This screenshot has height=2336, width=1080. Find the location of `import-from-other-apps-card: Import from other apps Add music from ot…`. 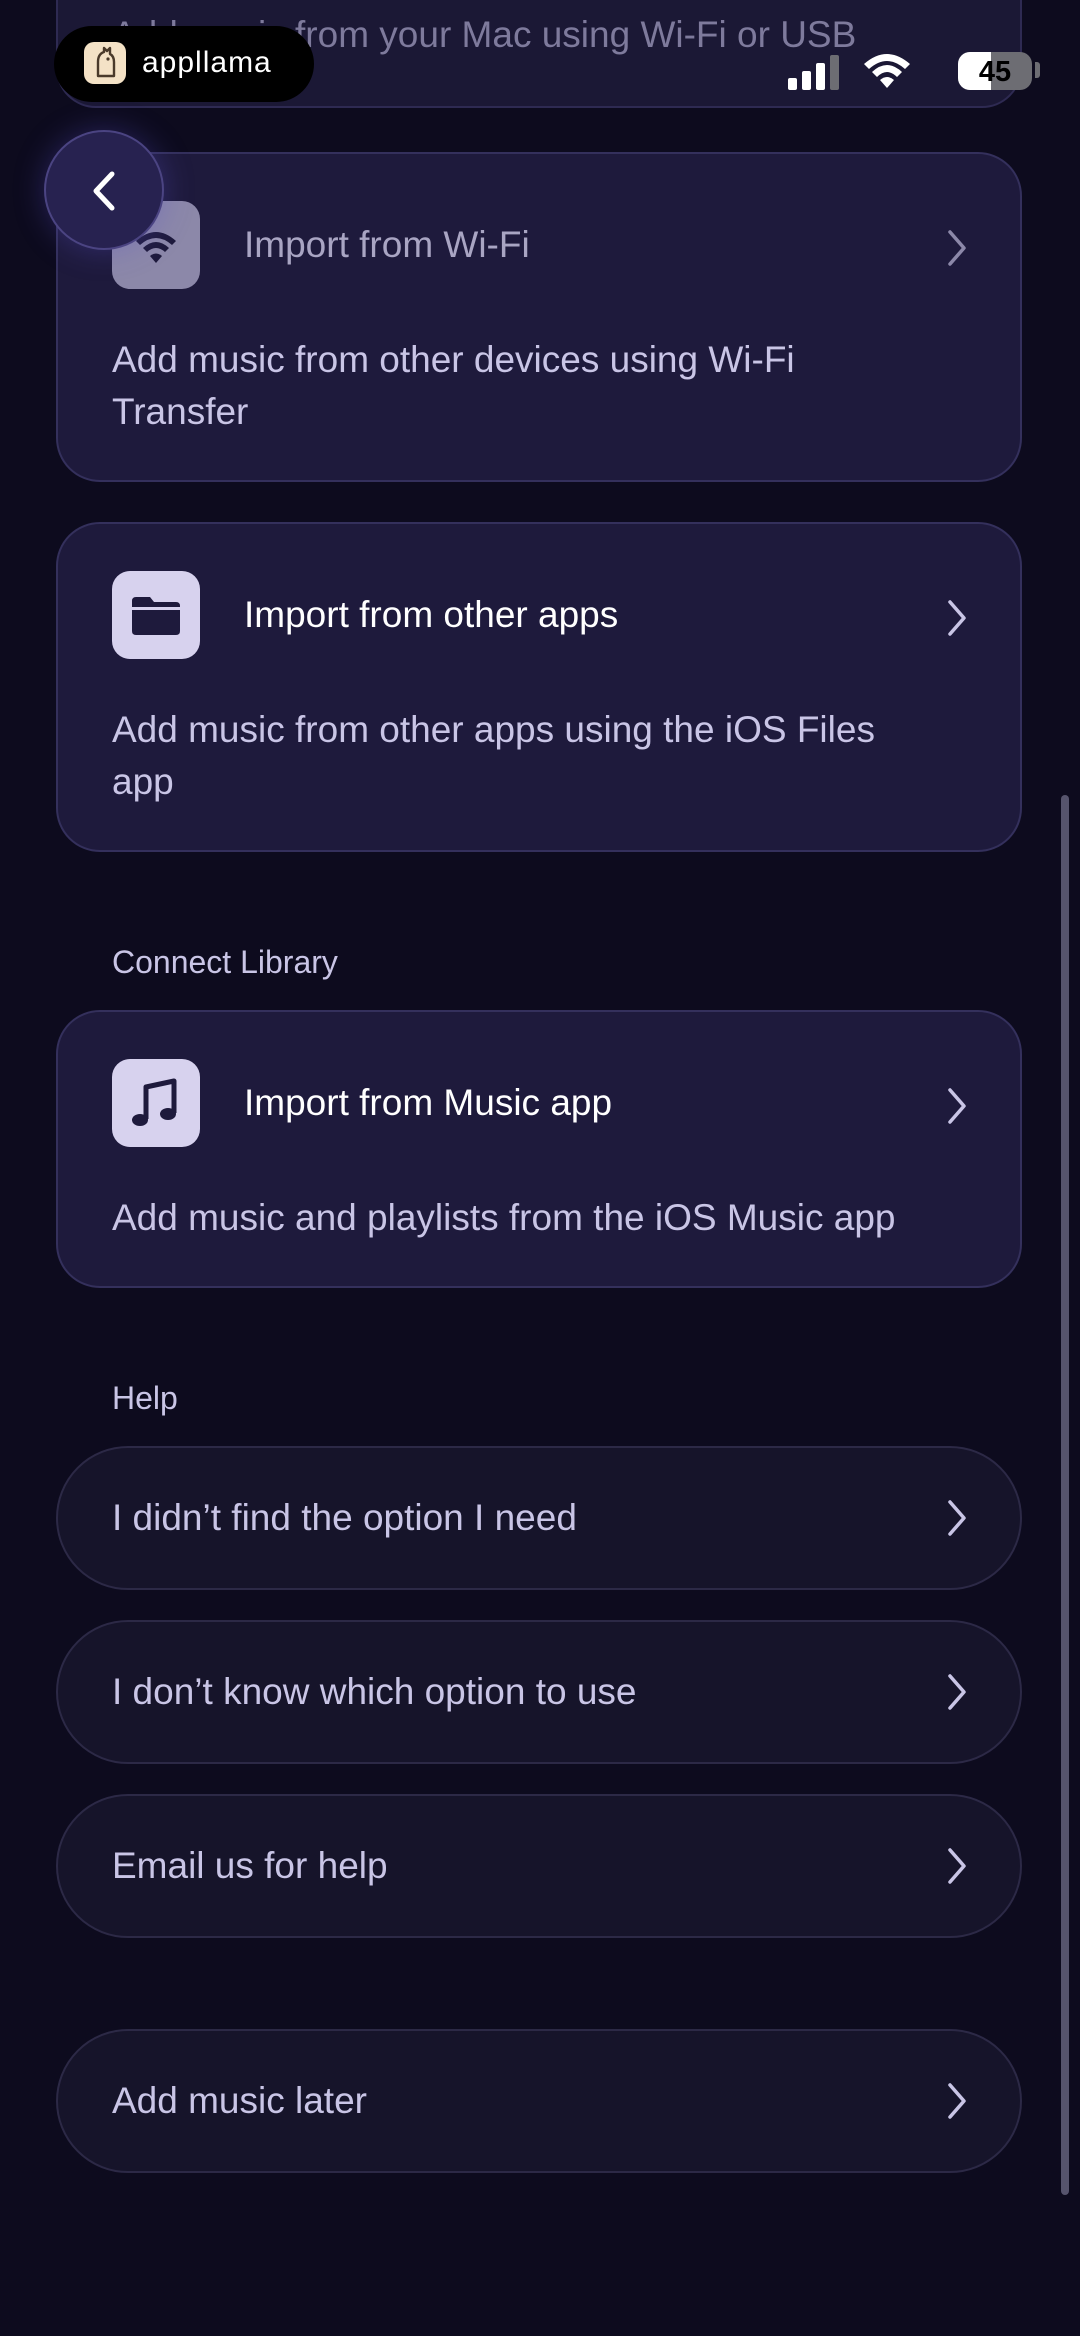

import-from-other-apps-card: Import from other apps Add music from ot… is located at coordinates (539, 687).